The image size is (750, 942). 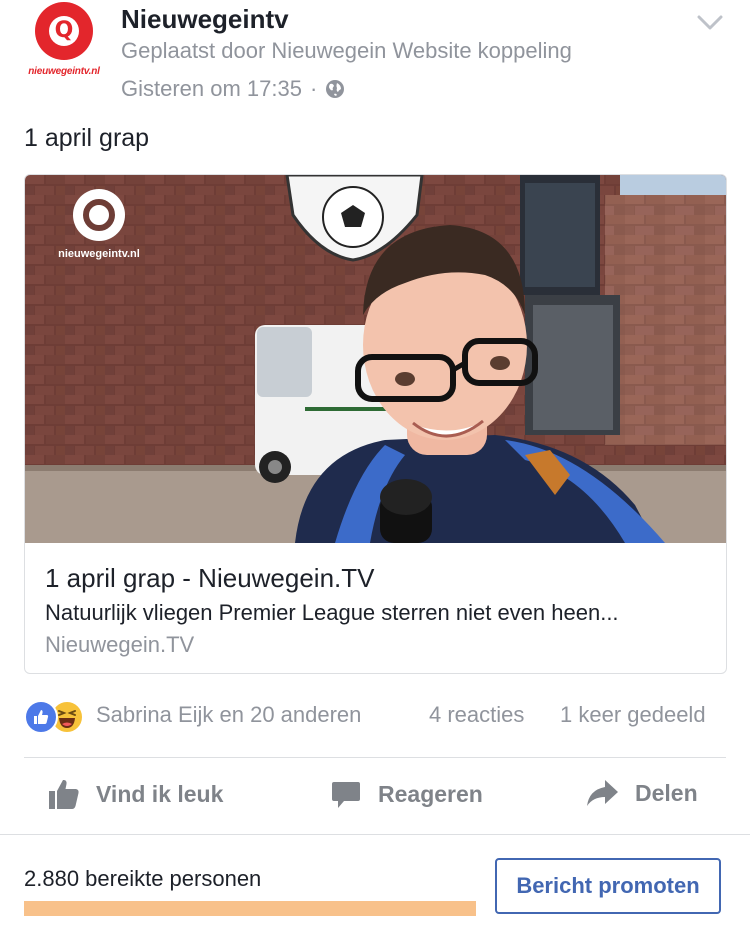 I want to click on share-arrow-icon, so click(x=602, y=793).